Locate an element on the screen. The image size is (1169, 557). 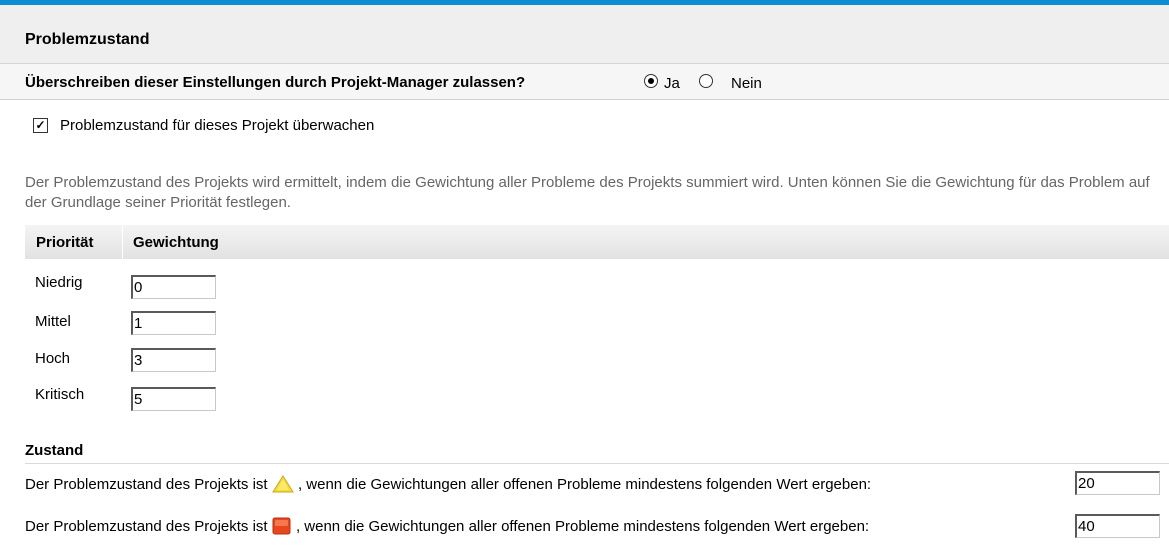
page-title: Problemzustand is located at coordinates (87, 39).